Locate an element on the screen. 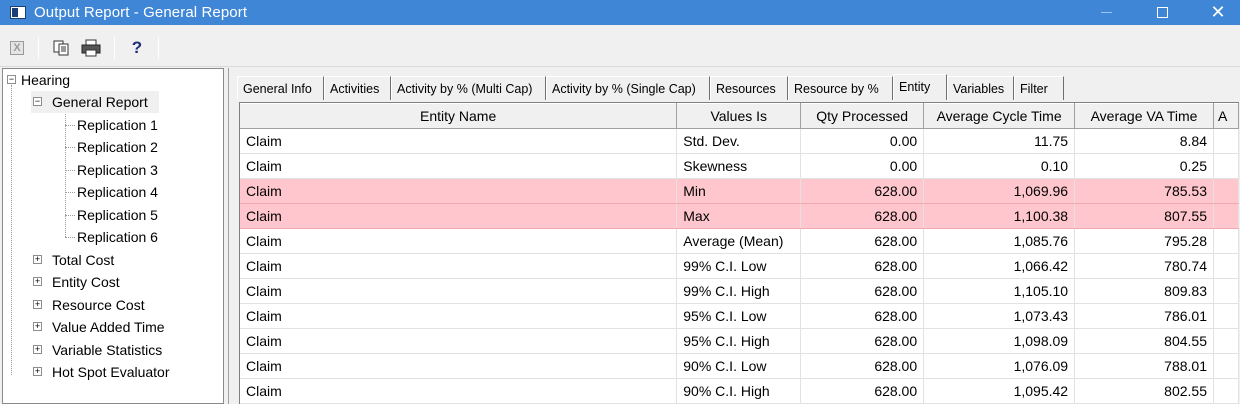 This screenshot has width=1240, height=404. cell-avg-cycle-time: 1,073.43 is located at coordinates (999, 316).